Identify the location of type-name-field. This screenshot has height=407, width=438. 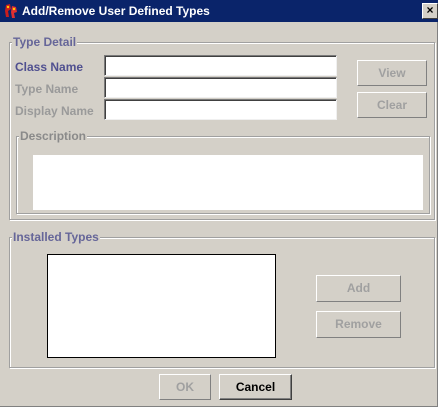
(220, 87).